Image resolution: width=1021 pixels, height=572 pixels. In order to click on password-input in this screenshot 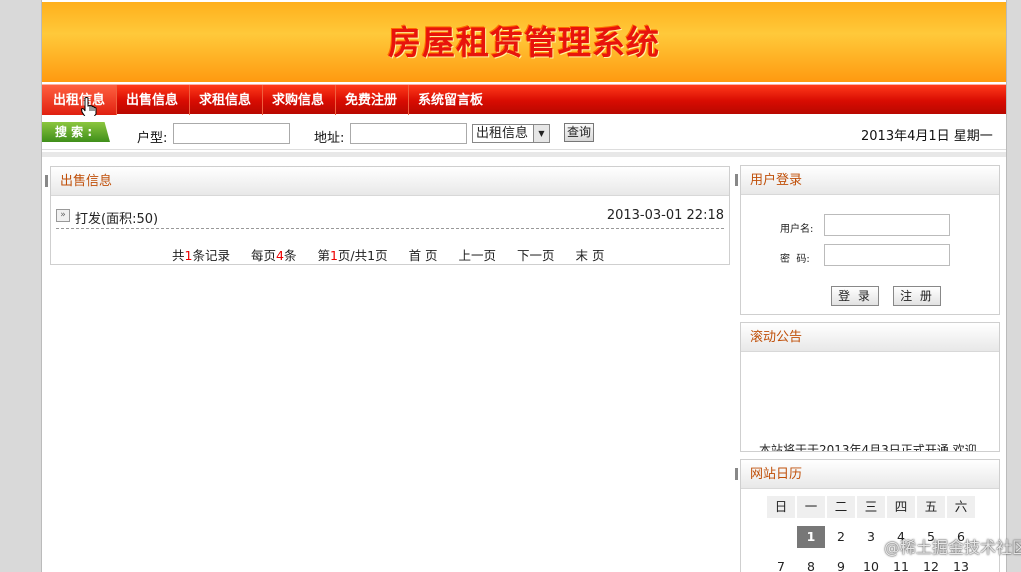, I will do `click(887, 255)`.